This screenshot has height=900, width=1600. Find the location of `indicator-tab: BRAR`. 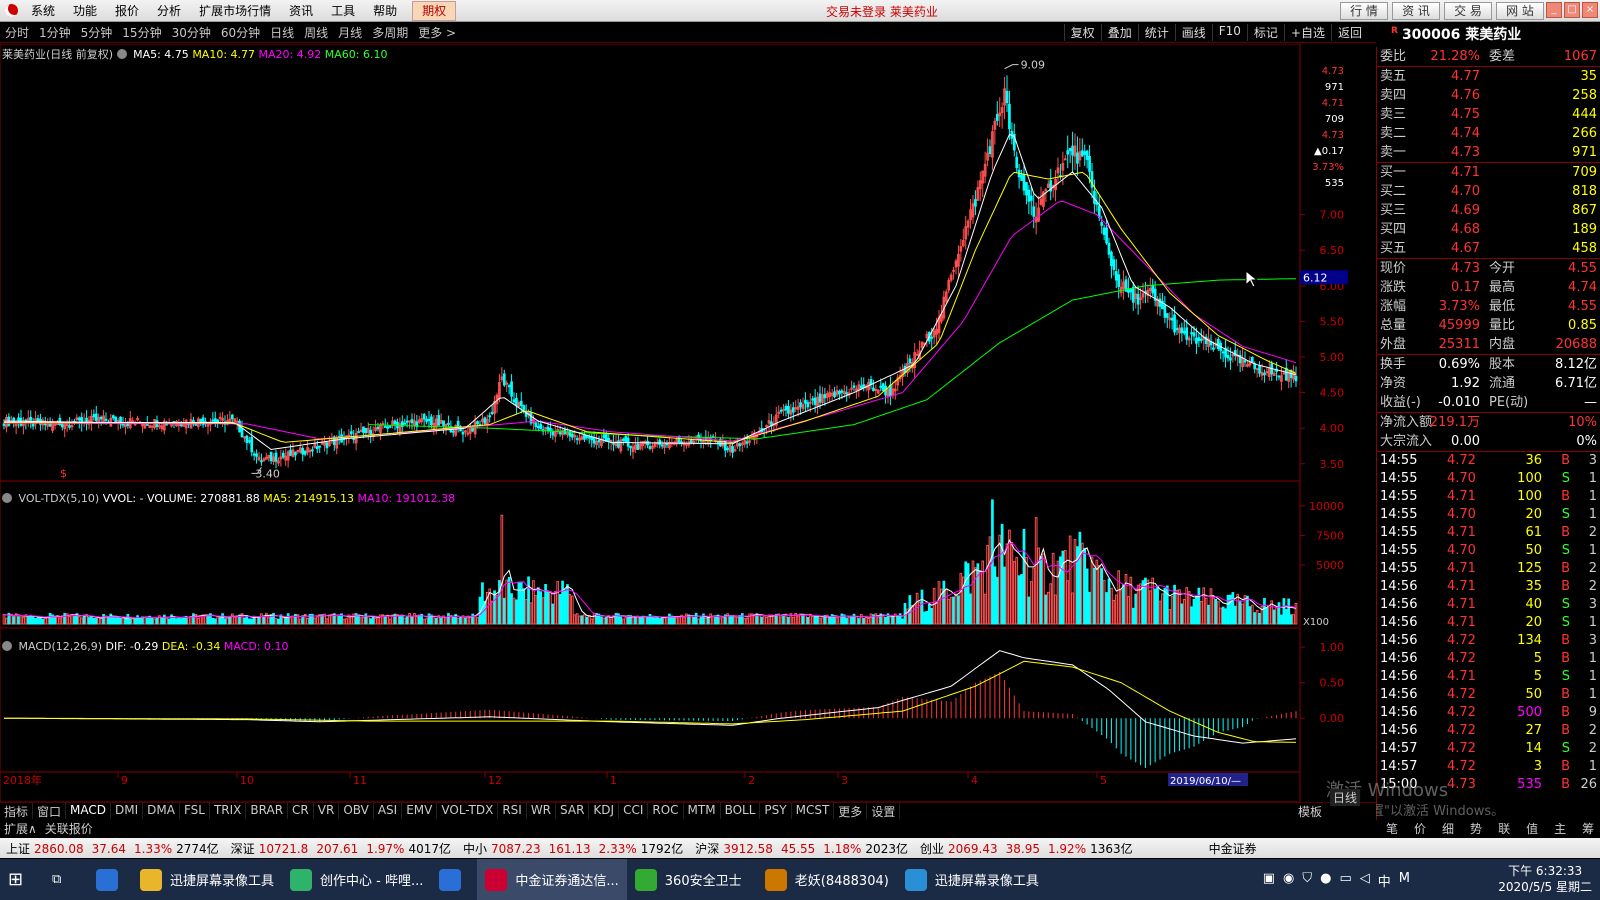

indicator-tab: BRAR is located at coordinates (267, 811).